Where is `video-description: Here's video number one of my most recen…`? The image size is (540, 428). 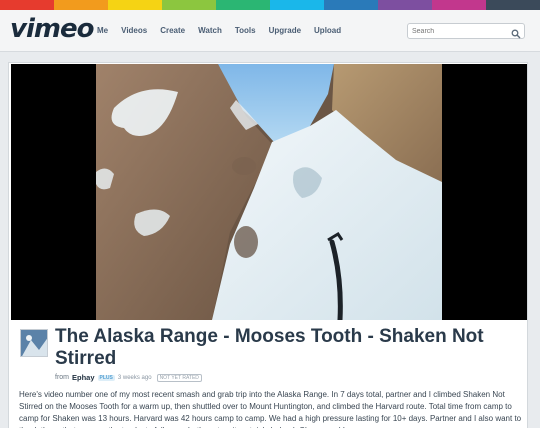 video-description: Here's video number one of my most recen… is located at coordinates (270, 409).